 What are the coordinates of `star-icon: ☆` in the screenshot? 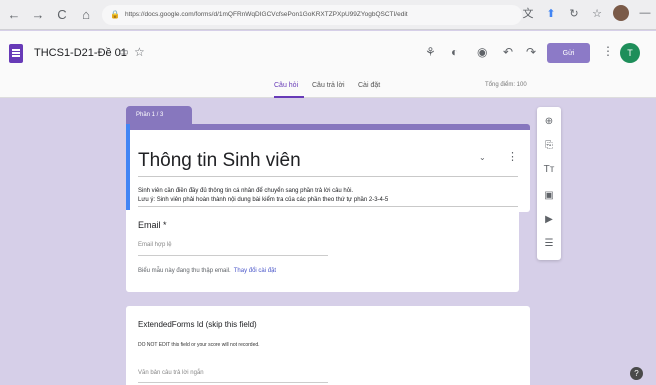 It's located at (139, 52).